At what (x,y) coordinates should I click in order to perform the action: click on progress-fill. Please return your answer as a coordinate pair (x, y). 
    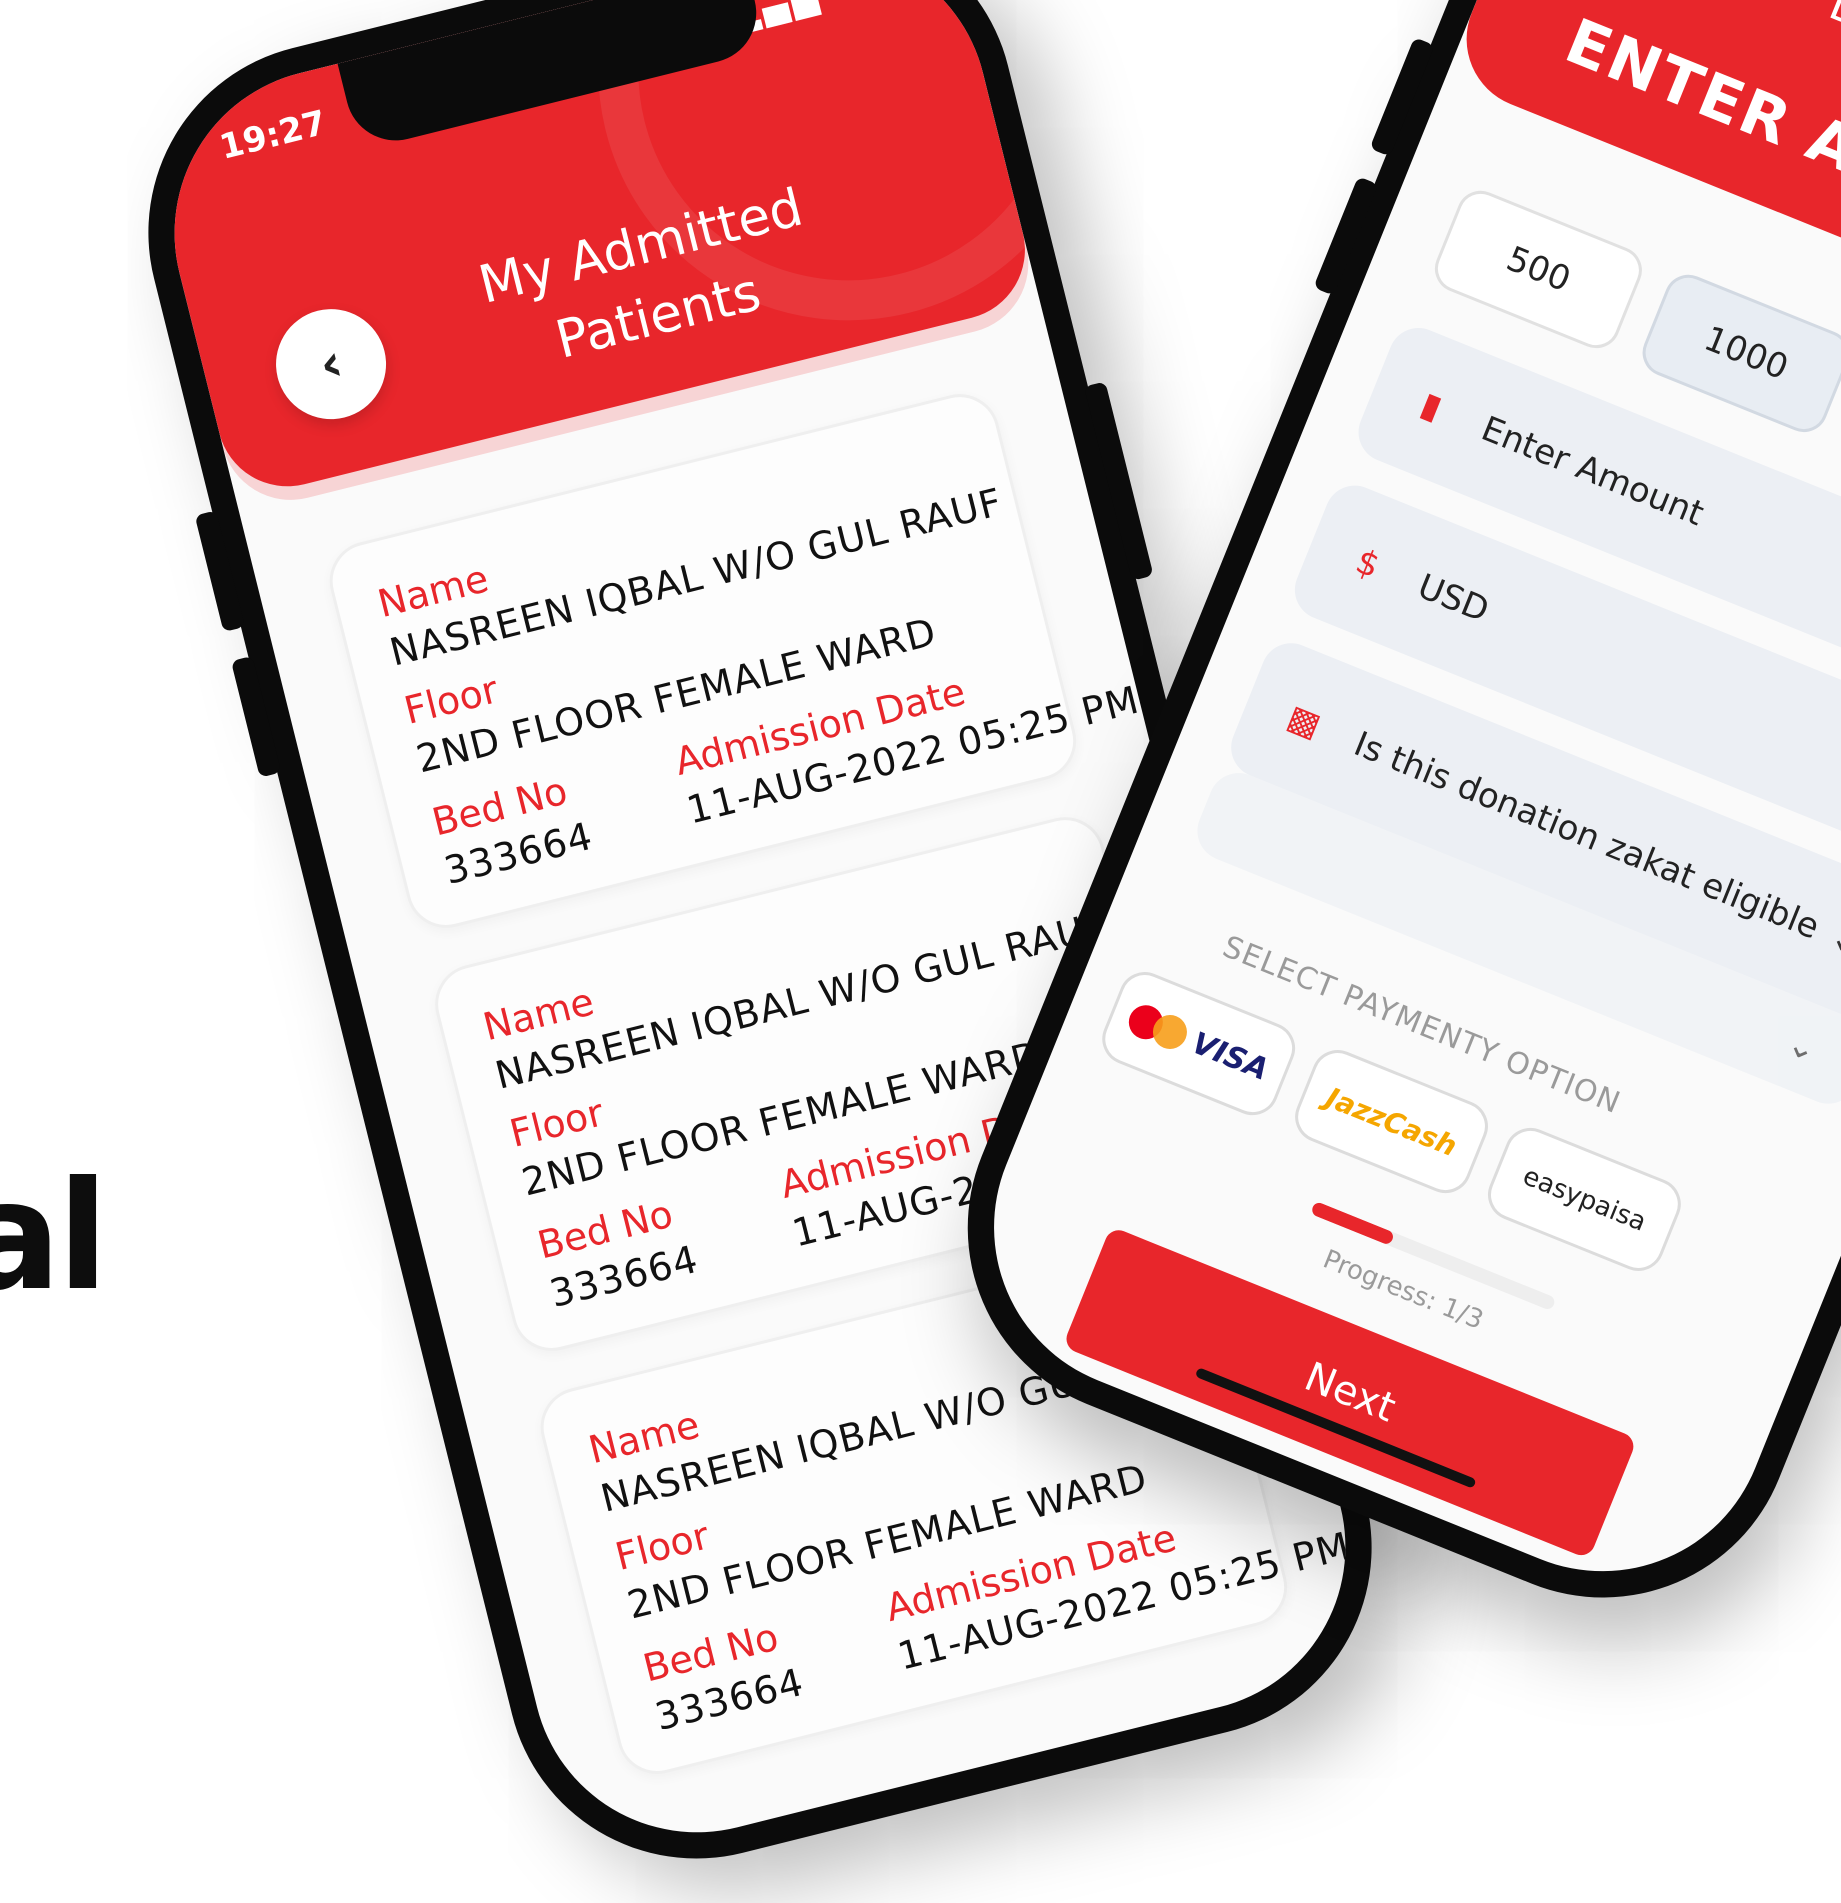
    Looking at the image, I should click on (1352, 1223).